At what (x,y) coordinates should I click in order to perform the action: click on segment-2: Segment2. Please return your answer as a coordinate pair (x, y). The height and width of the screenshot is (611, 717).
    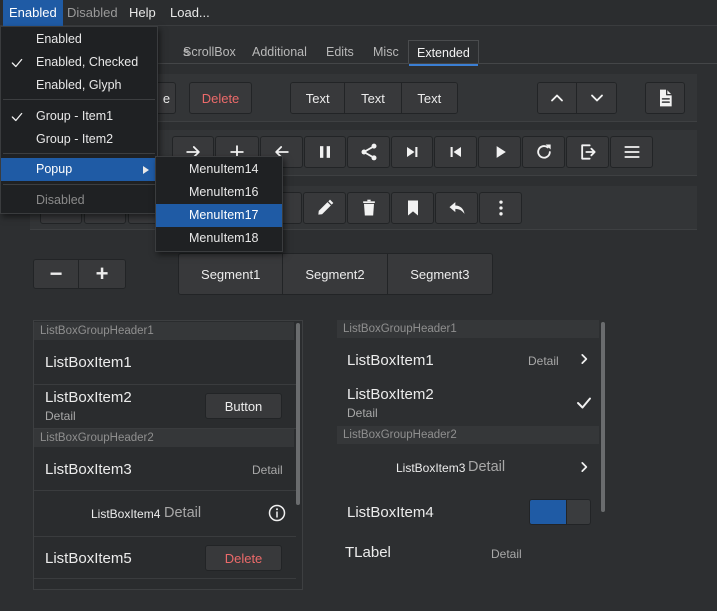
    Looking at the image, I should click on (335, 274).